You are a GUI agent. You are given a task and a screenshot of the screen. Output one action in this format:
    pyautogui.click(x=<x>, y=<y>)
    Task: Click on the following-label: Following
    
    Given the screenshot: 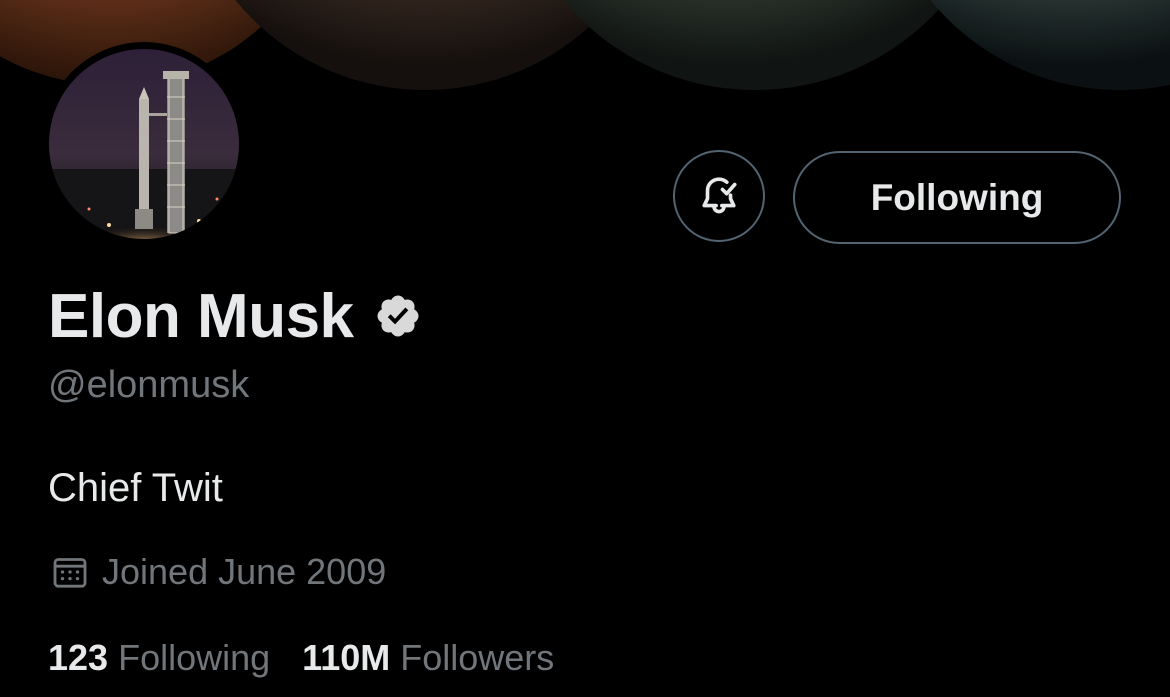 What is the action you would take?
    pyautogui.click(x=194, y=657)
    